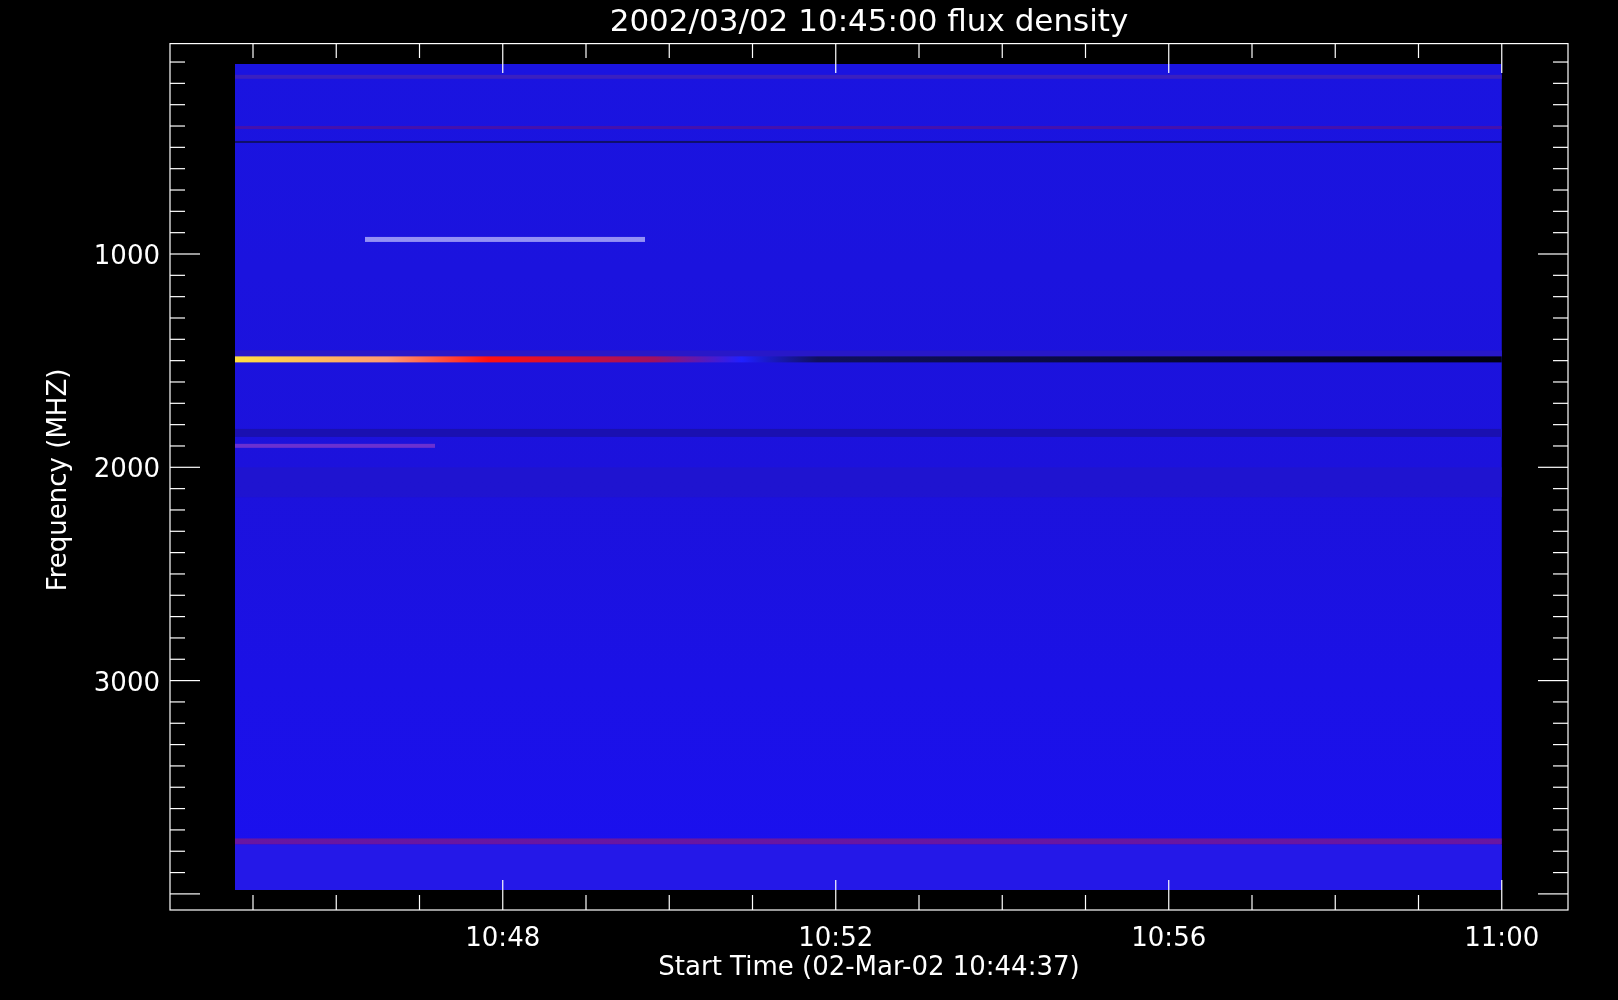  What do you see at coordinates (869, 966) in the screenshot?
I see `axis-title: Start Time (02-Mar-02 10:44:37)` at bounding box center [869, 966].